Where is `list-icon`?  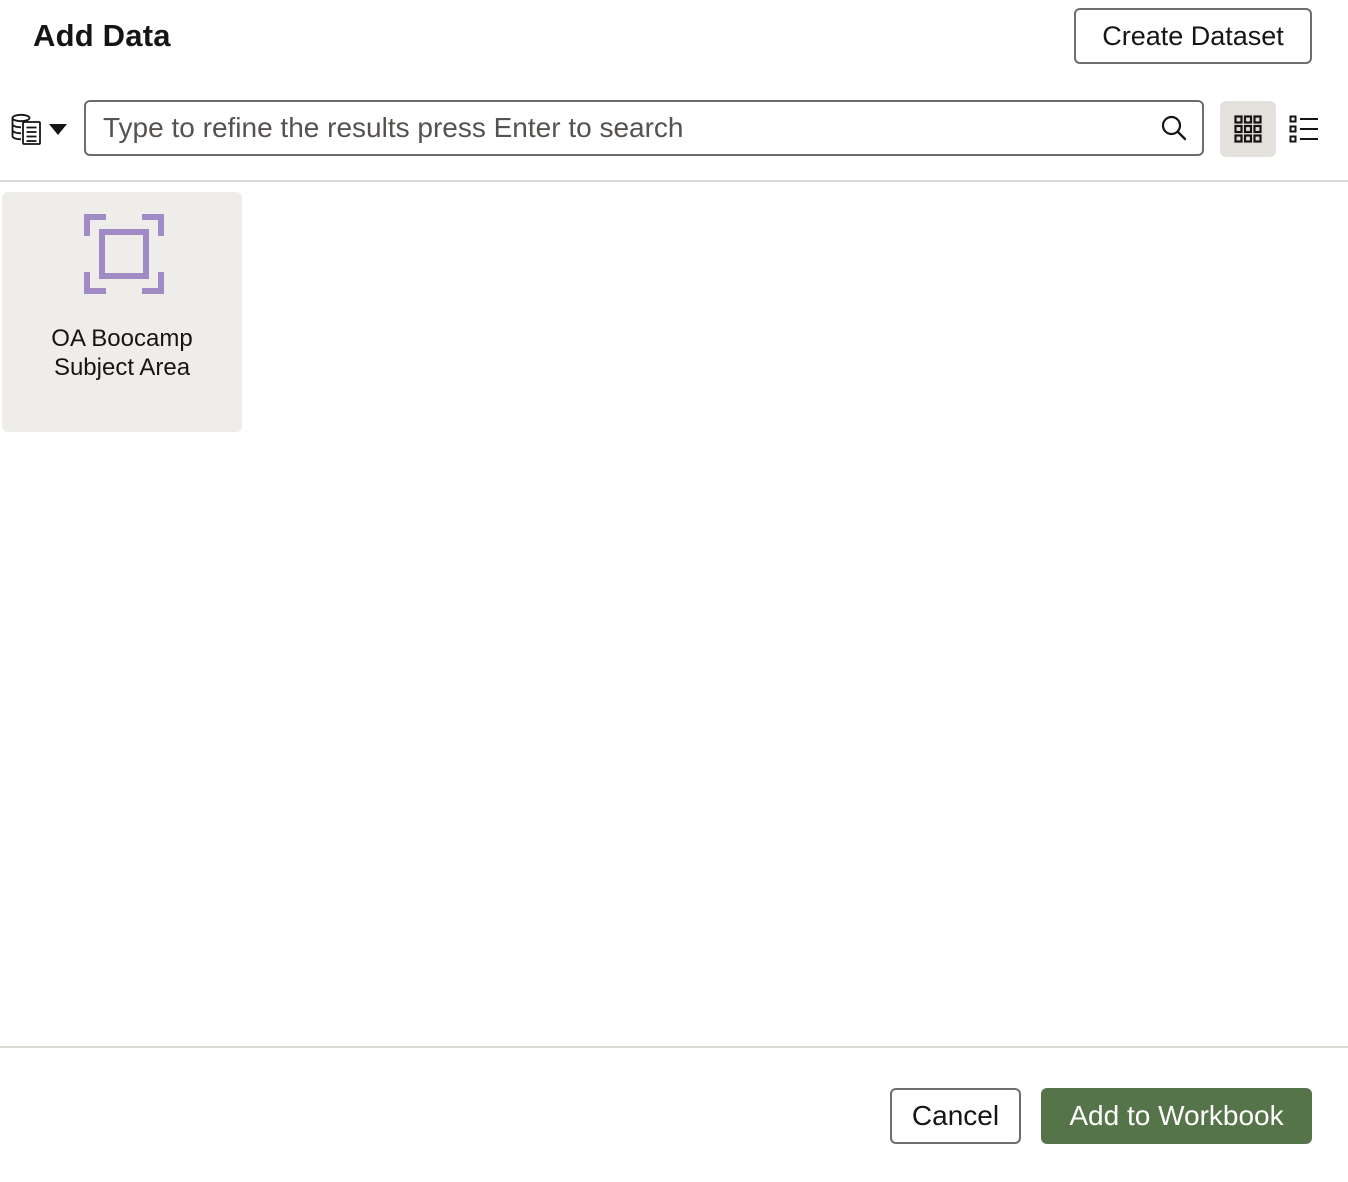
list-icon is located at coordinates (1303, 129).